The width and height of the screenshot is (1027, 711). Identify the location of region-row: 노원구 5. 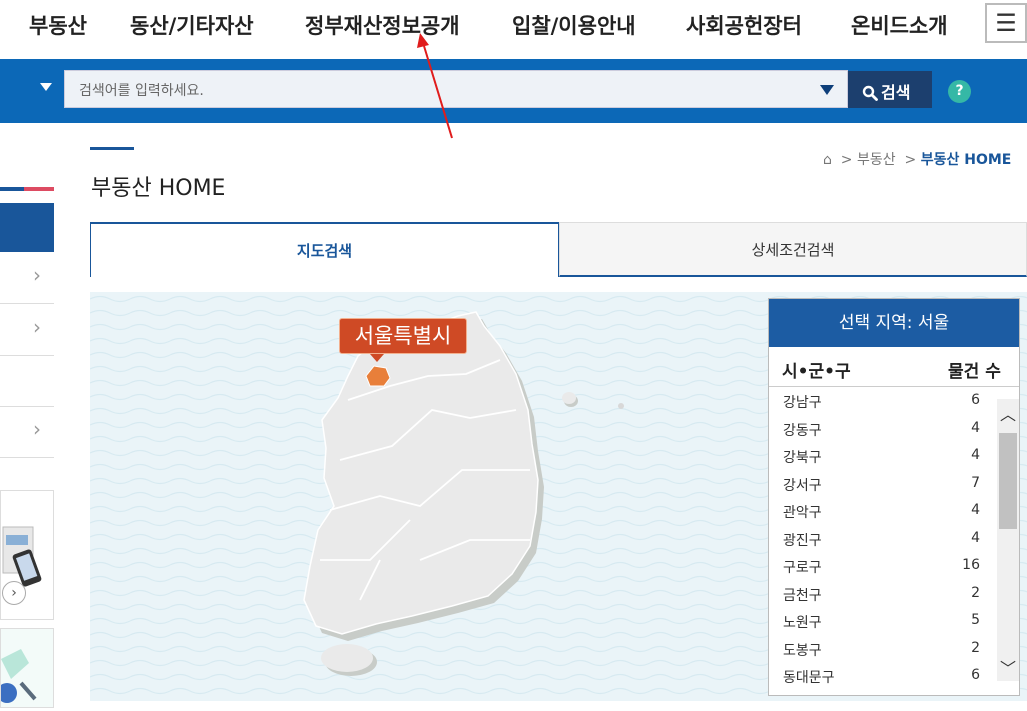
(883, 621).